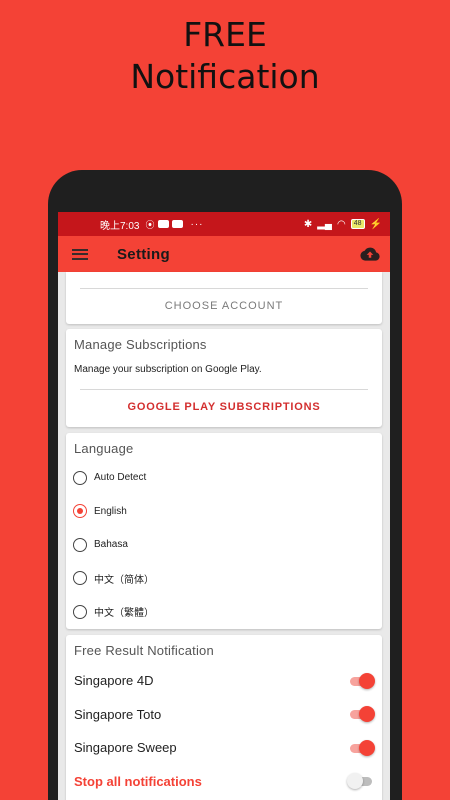  Describe the element at coordinates (225, 76) in the screenshot. I see `promo-line-2: Notification` at that location.